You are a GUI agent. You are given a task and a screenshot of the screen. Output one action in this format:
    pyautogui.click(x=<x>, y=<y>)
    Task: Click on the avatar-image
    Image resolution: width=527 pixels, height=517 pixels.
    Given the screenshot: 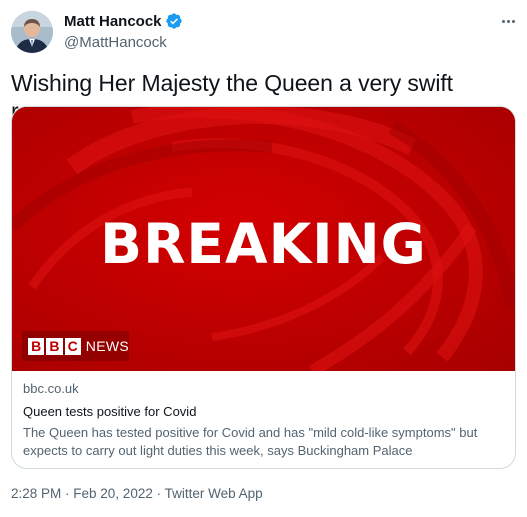 What is the action you would take?
    pyautogui.click(x=32, y=32)
    